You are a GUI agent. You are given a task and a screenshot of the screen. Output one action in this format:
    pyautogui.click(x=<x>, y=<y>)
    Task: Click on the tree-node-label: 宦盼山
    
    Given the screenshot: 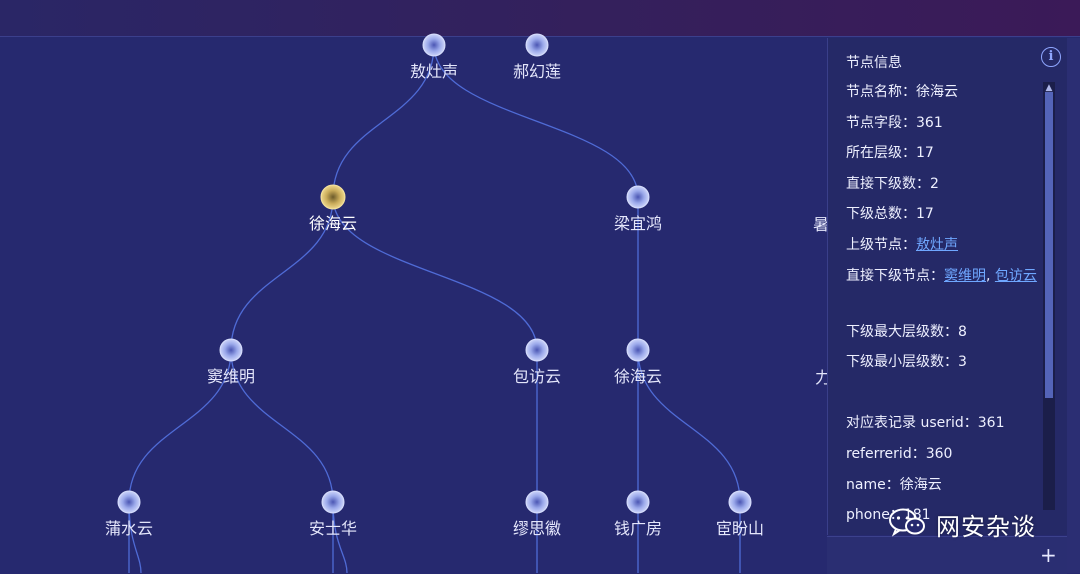 What is the action you would take?
    pyautogui.click(x=740, y=527)
    